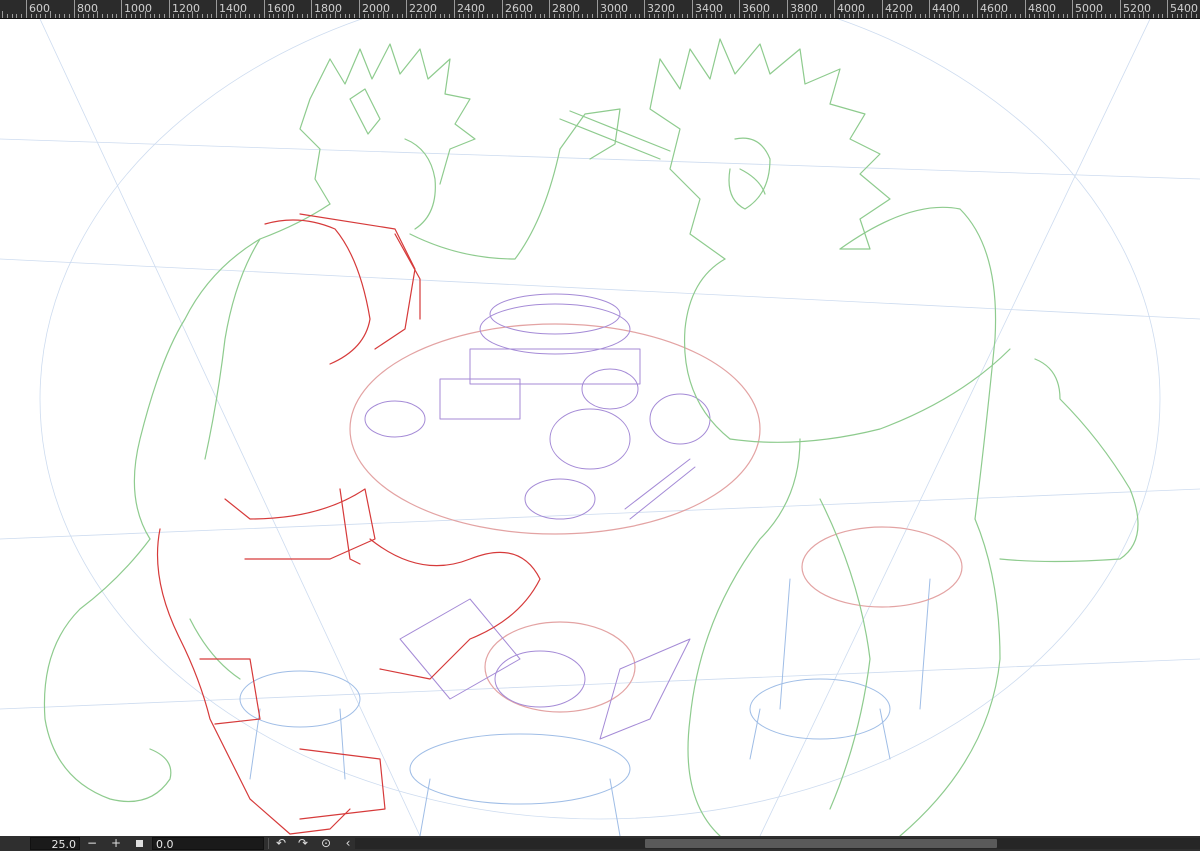 The width and height of the screenshot is (1200, 851). Describe the element at coordinates (268, 843) in the screenshot. I see `divider` at that location.